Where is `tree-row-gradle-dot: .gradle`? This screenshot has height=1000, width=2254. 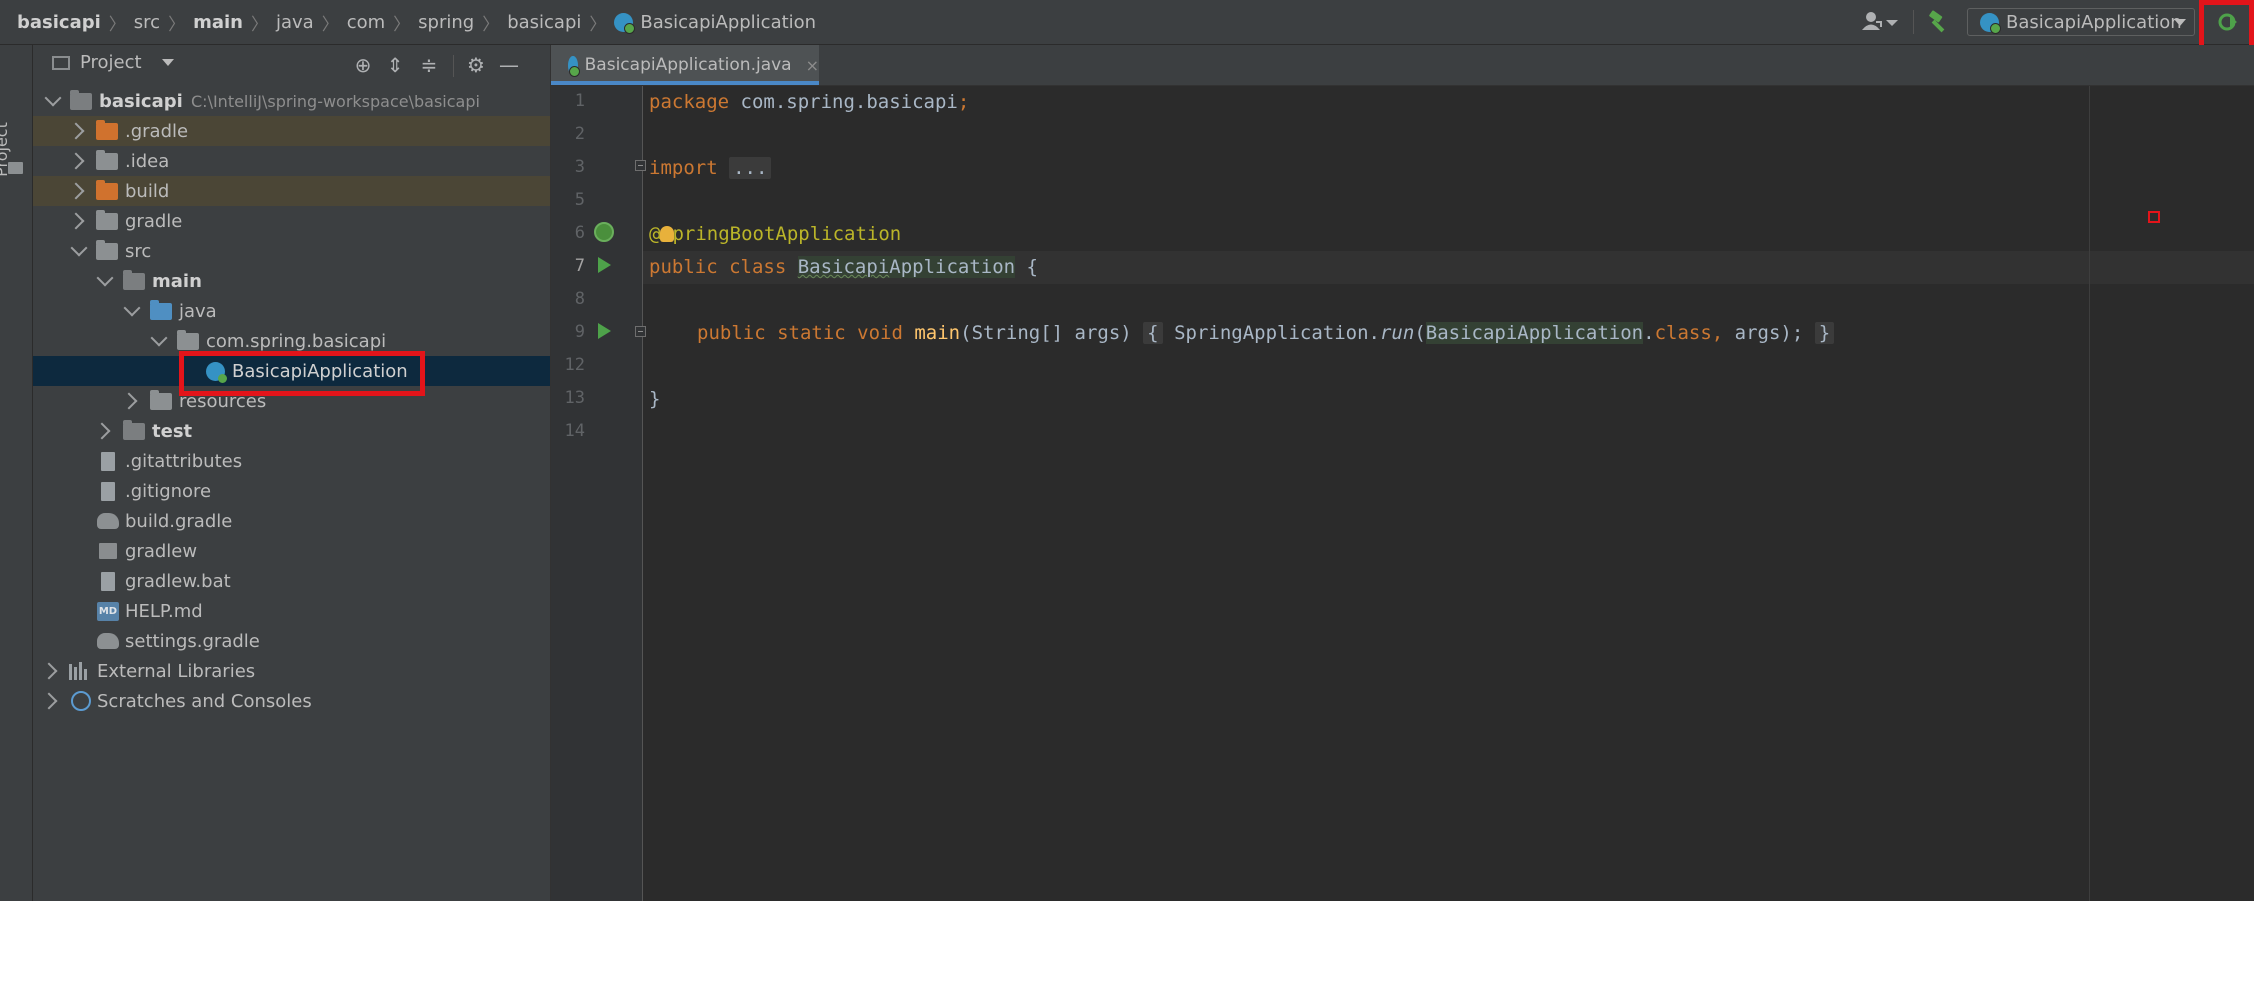 tree-row-gradle-dot: .gradle is located at coordinates (291, 131).